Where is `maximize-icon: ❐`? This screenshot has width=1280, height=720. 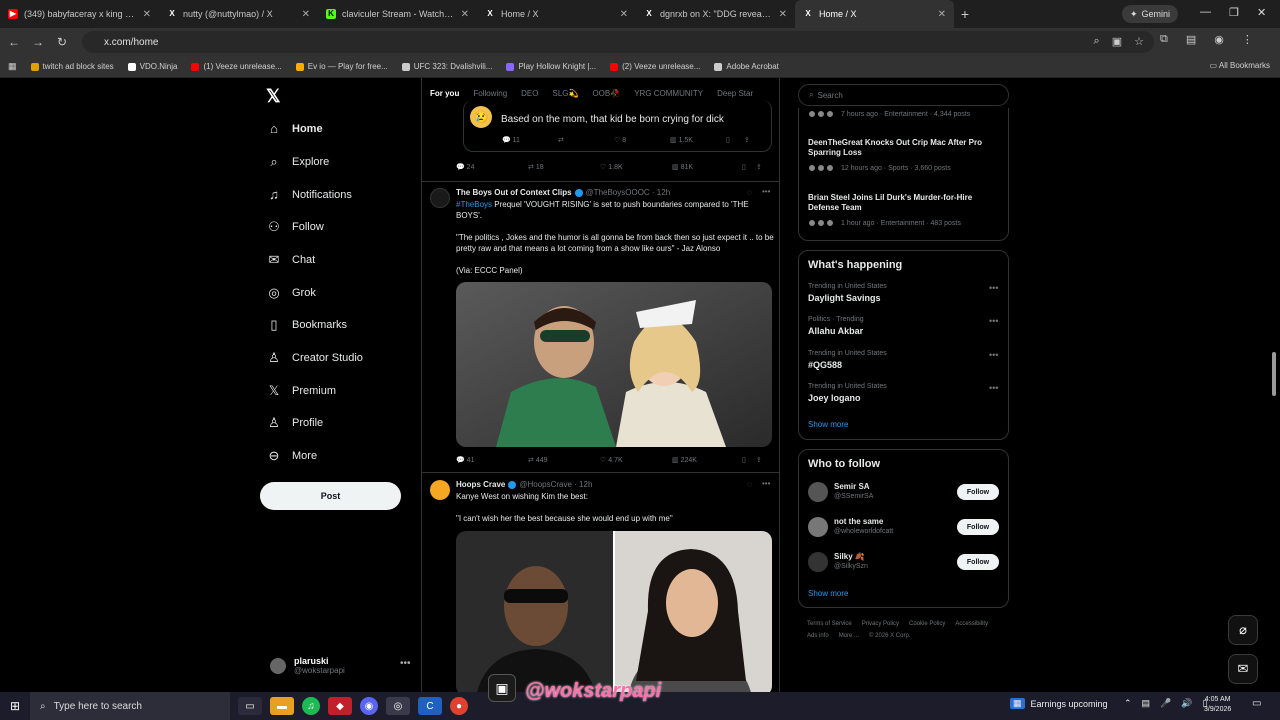 maximize-icon: ❐ is located at coordinates (1234, 12).